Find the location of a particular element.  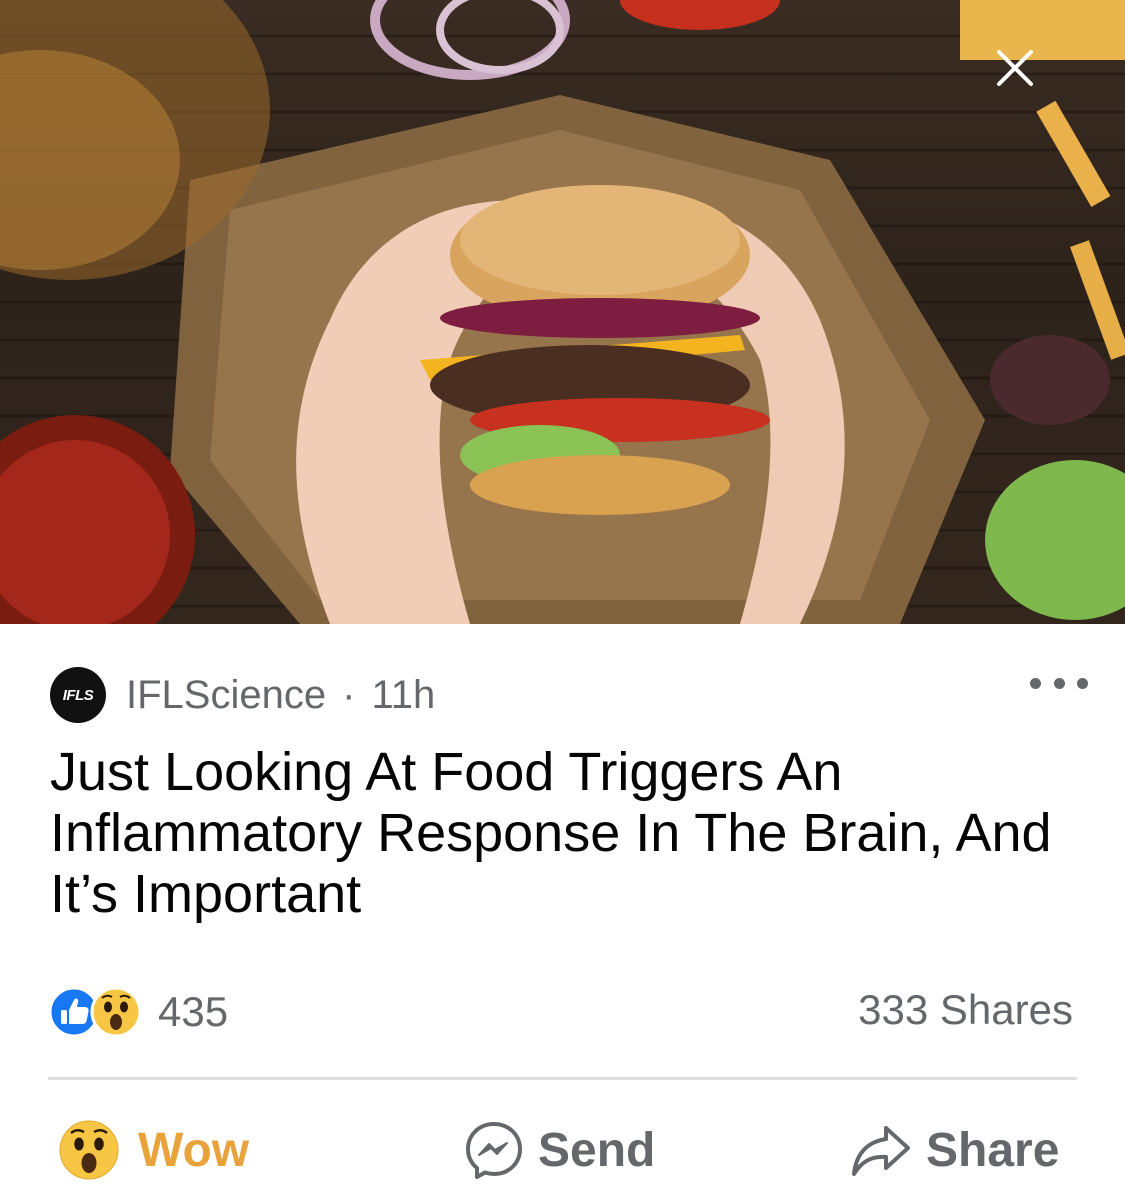

post-meta: IFLS IFLScience · 11h is located at coordinates (242, 695).